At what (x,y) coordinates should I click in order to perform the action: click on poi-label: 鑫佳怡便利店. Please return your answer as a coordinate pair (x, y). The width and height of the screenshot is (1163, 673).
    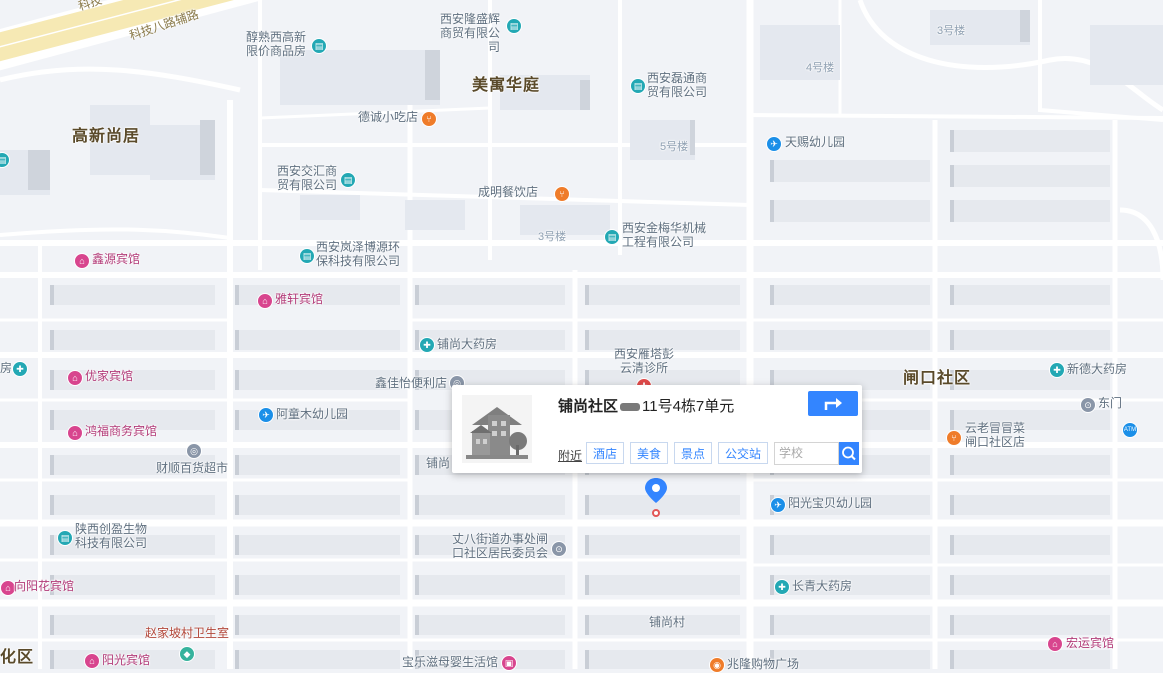
    Looking at the image, I should click on (411, 383).